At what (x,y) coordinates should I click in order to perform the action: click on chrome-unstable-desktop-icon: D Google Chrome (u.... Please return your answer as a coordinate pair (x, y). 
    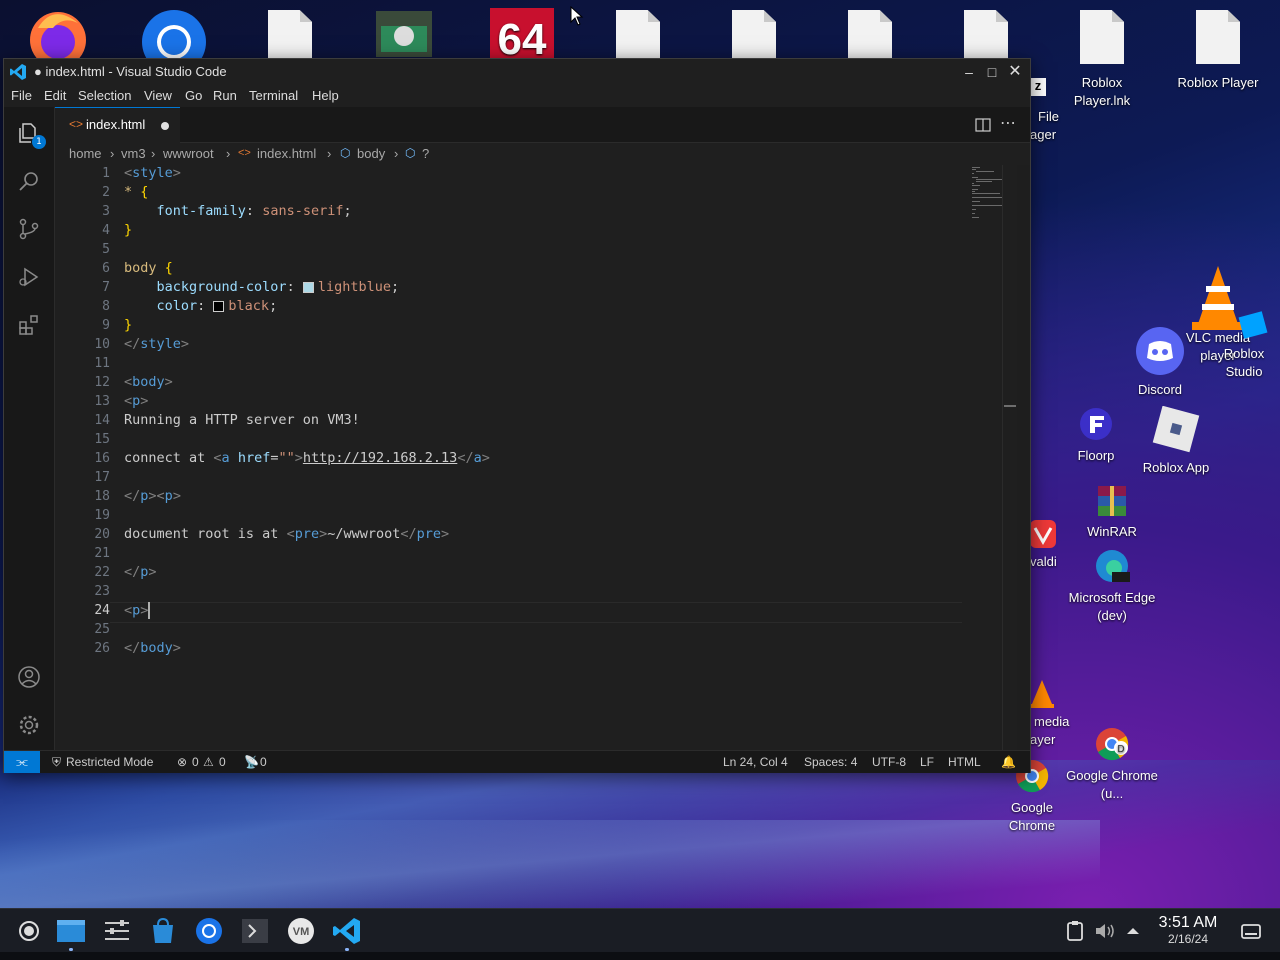
    Looking at the image, I should click on (1112, 764).